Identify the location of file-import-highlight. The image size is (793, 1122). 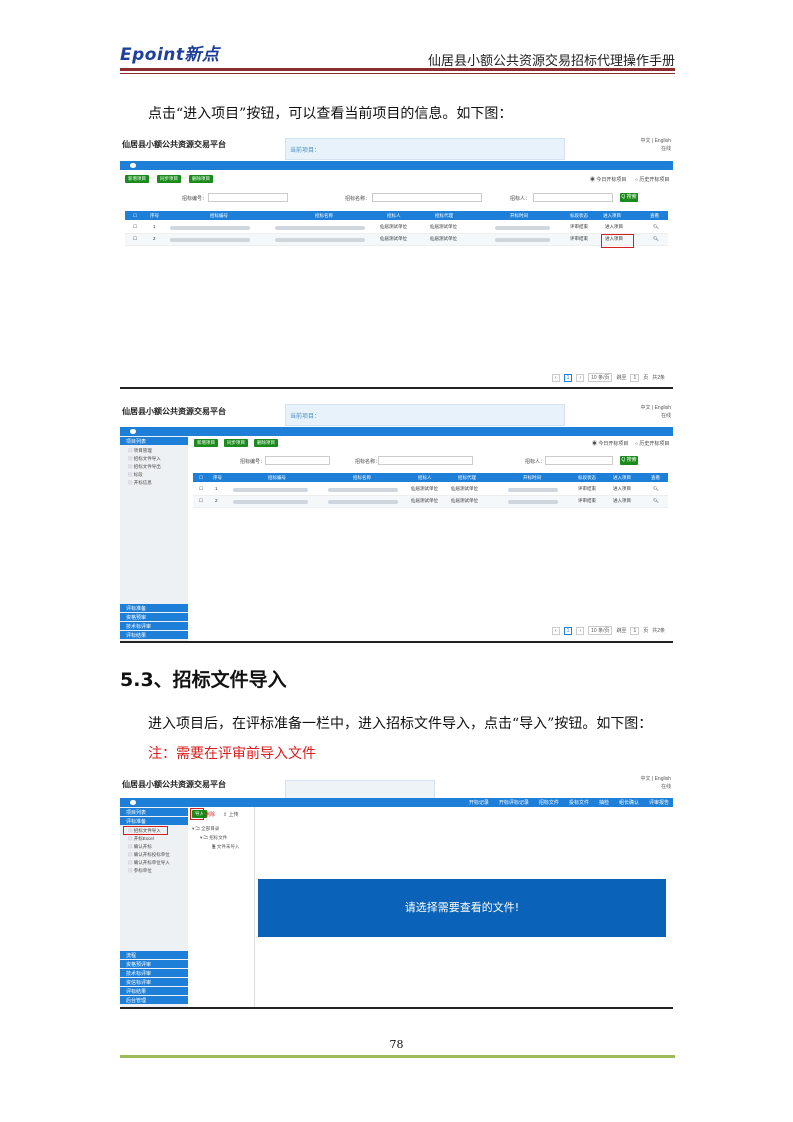
(145, 830).